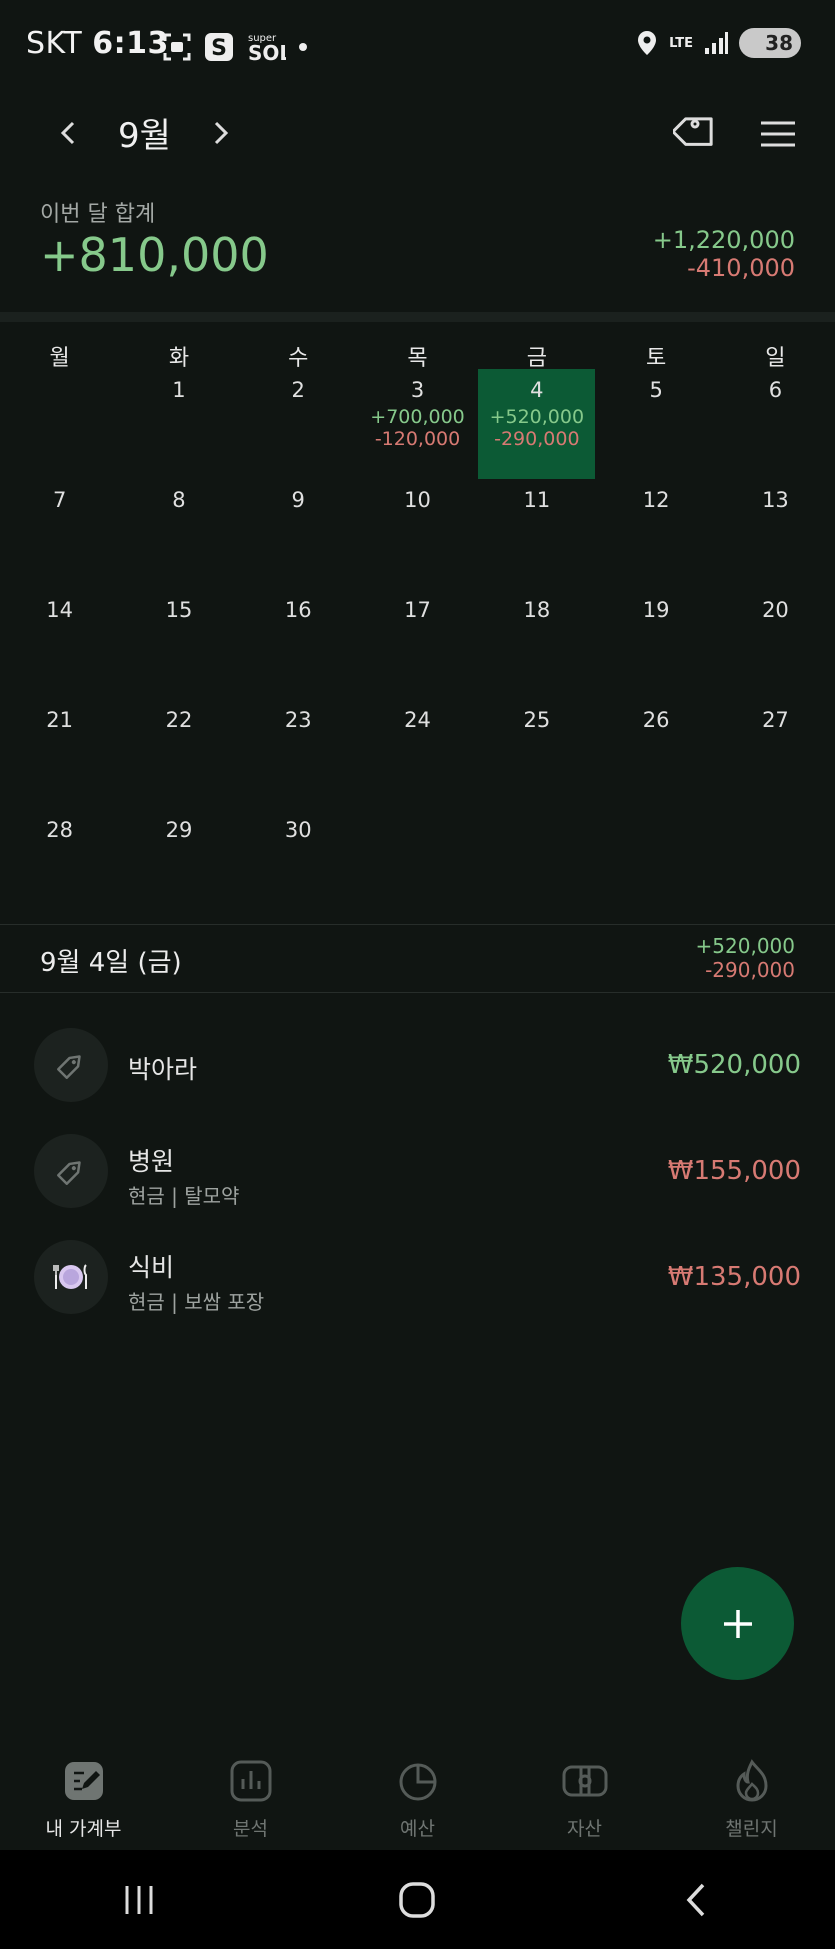 The width and height of the screenshot is (835, 1949). What do you see at coordinates (298, 651) in the screenshot?
I see `calendar-day: 16` at bounding box center [298, 651].